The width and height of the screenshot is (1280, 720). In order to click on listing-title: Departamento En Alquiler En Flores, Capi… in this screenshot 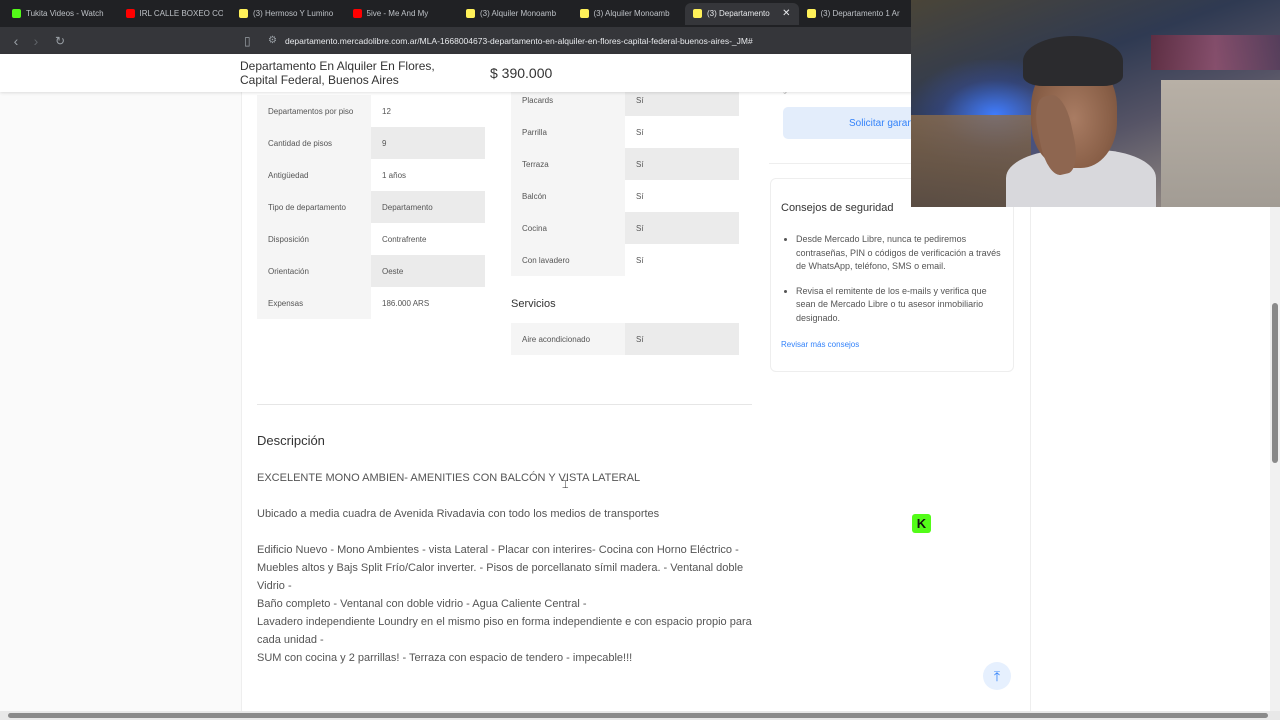, I will do `click(337, 73)`.